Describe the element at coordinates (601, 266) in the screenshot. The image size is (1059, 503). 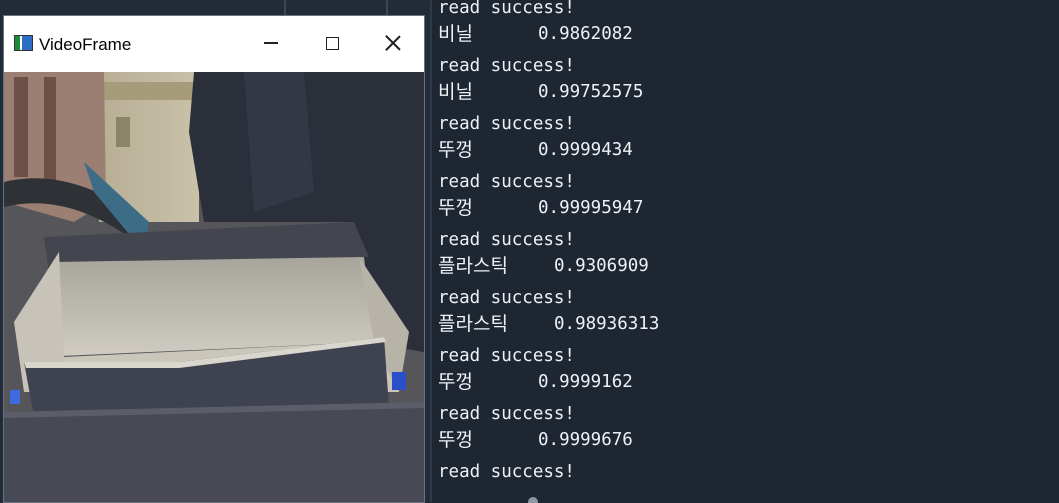
I see `prediction-score: 0.9306909` at that location.